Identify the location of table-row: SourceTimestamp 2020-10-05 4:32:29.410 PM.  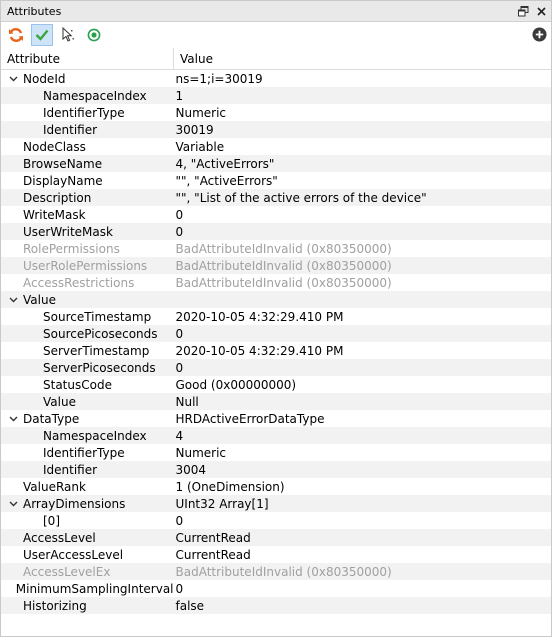
(276, 316).